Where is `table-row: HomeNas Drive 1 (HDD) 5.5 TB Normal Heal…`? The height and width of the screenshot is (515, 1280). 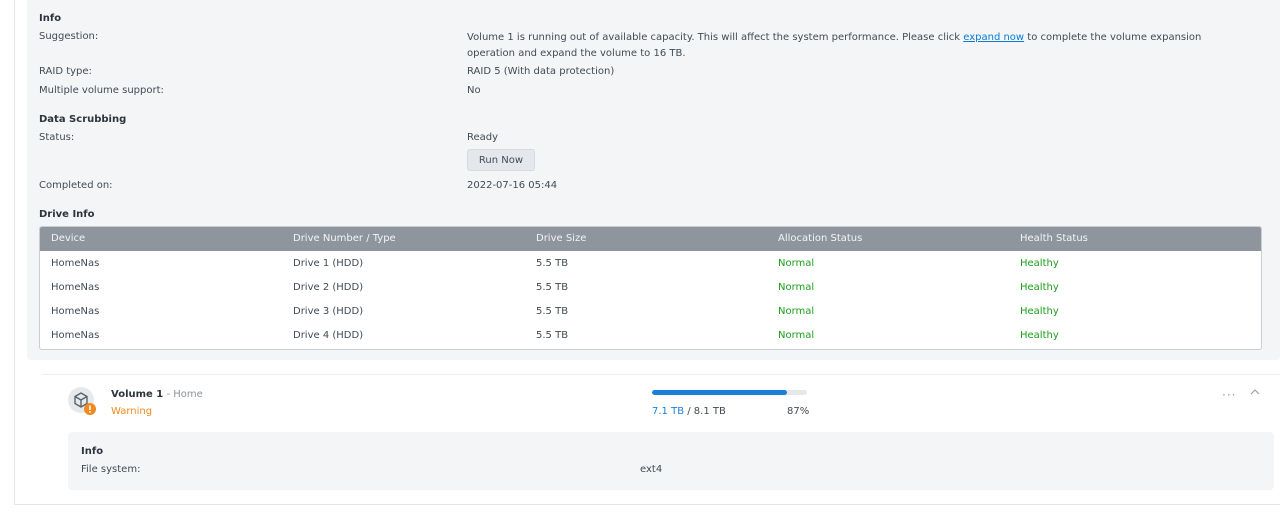
table-row: HomeNas Drive 1 (HDD) 5.5 TB Normal Heal… is located at coordinates (650, 263).